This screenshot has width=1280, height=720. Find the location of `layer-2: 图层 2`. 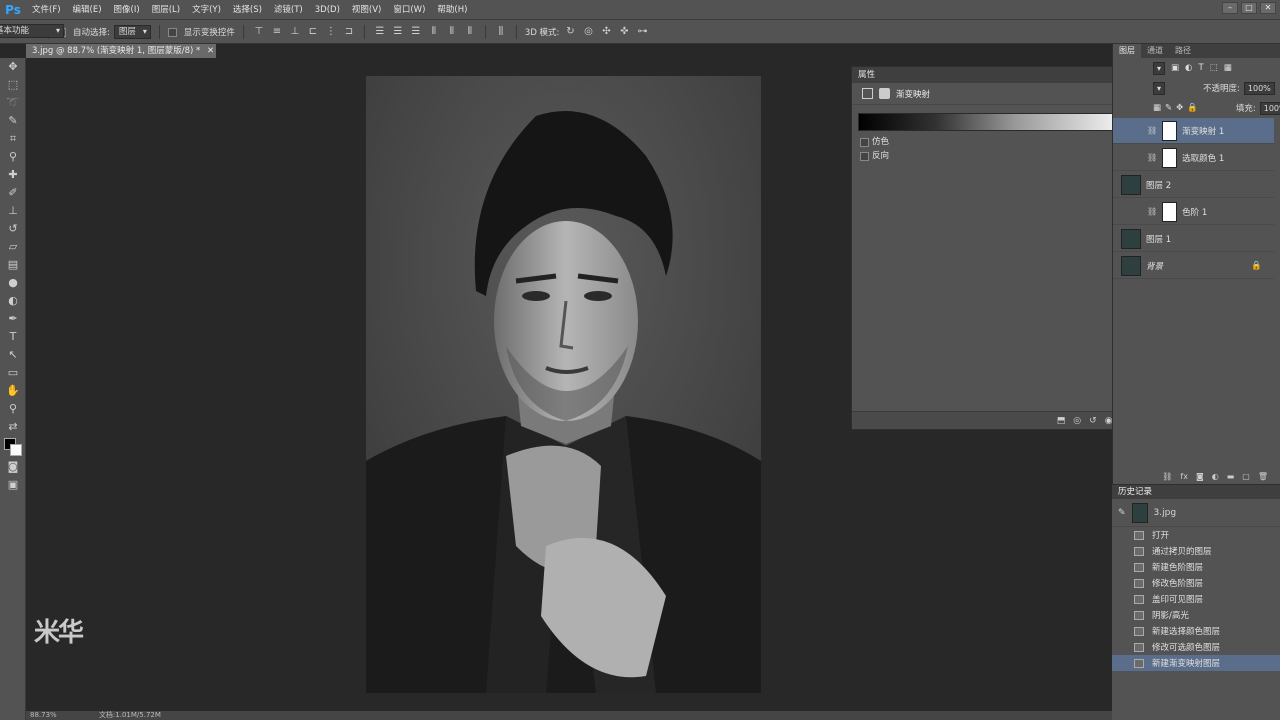

layer-2: 图层 2 is located at coordinates (1193, 185).